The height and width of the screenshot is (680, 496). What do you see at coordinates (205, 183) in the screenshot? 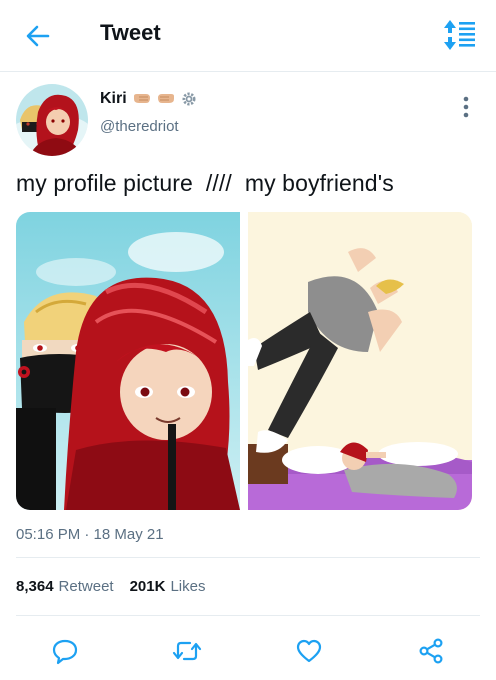
I see `tweet-text: my profile picture //// my boyfriend's` at bounding box center [205, 183].